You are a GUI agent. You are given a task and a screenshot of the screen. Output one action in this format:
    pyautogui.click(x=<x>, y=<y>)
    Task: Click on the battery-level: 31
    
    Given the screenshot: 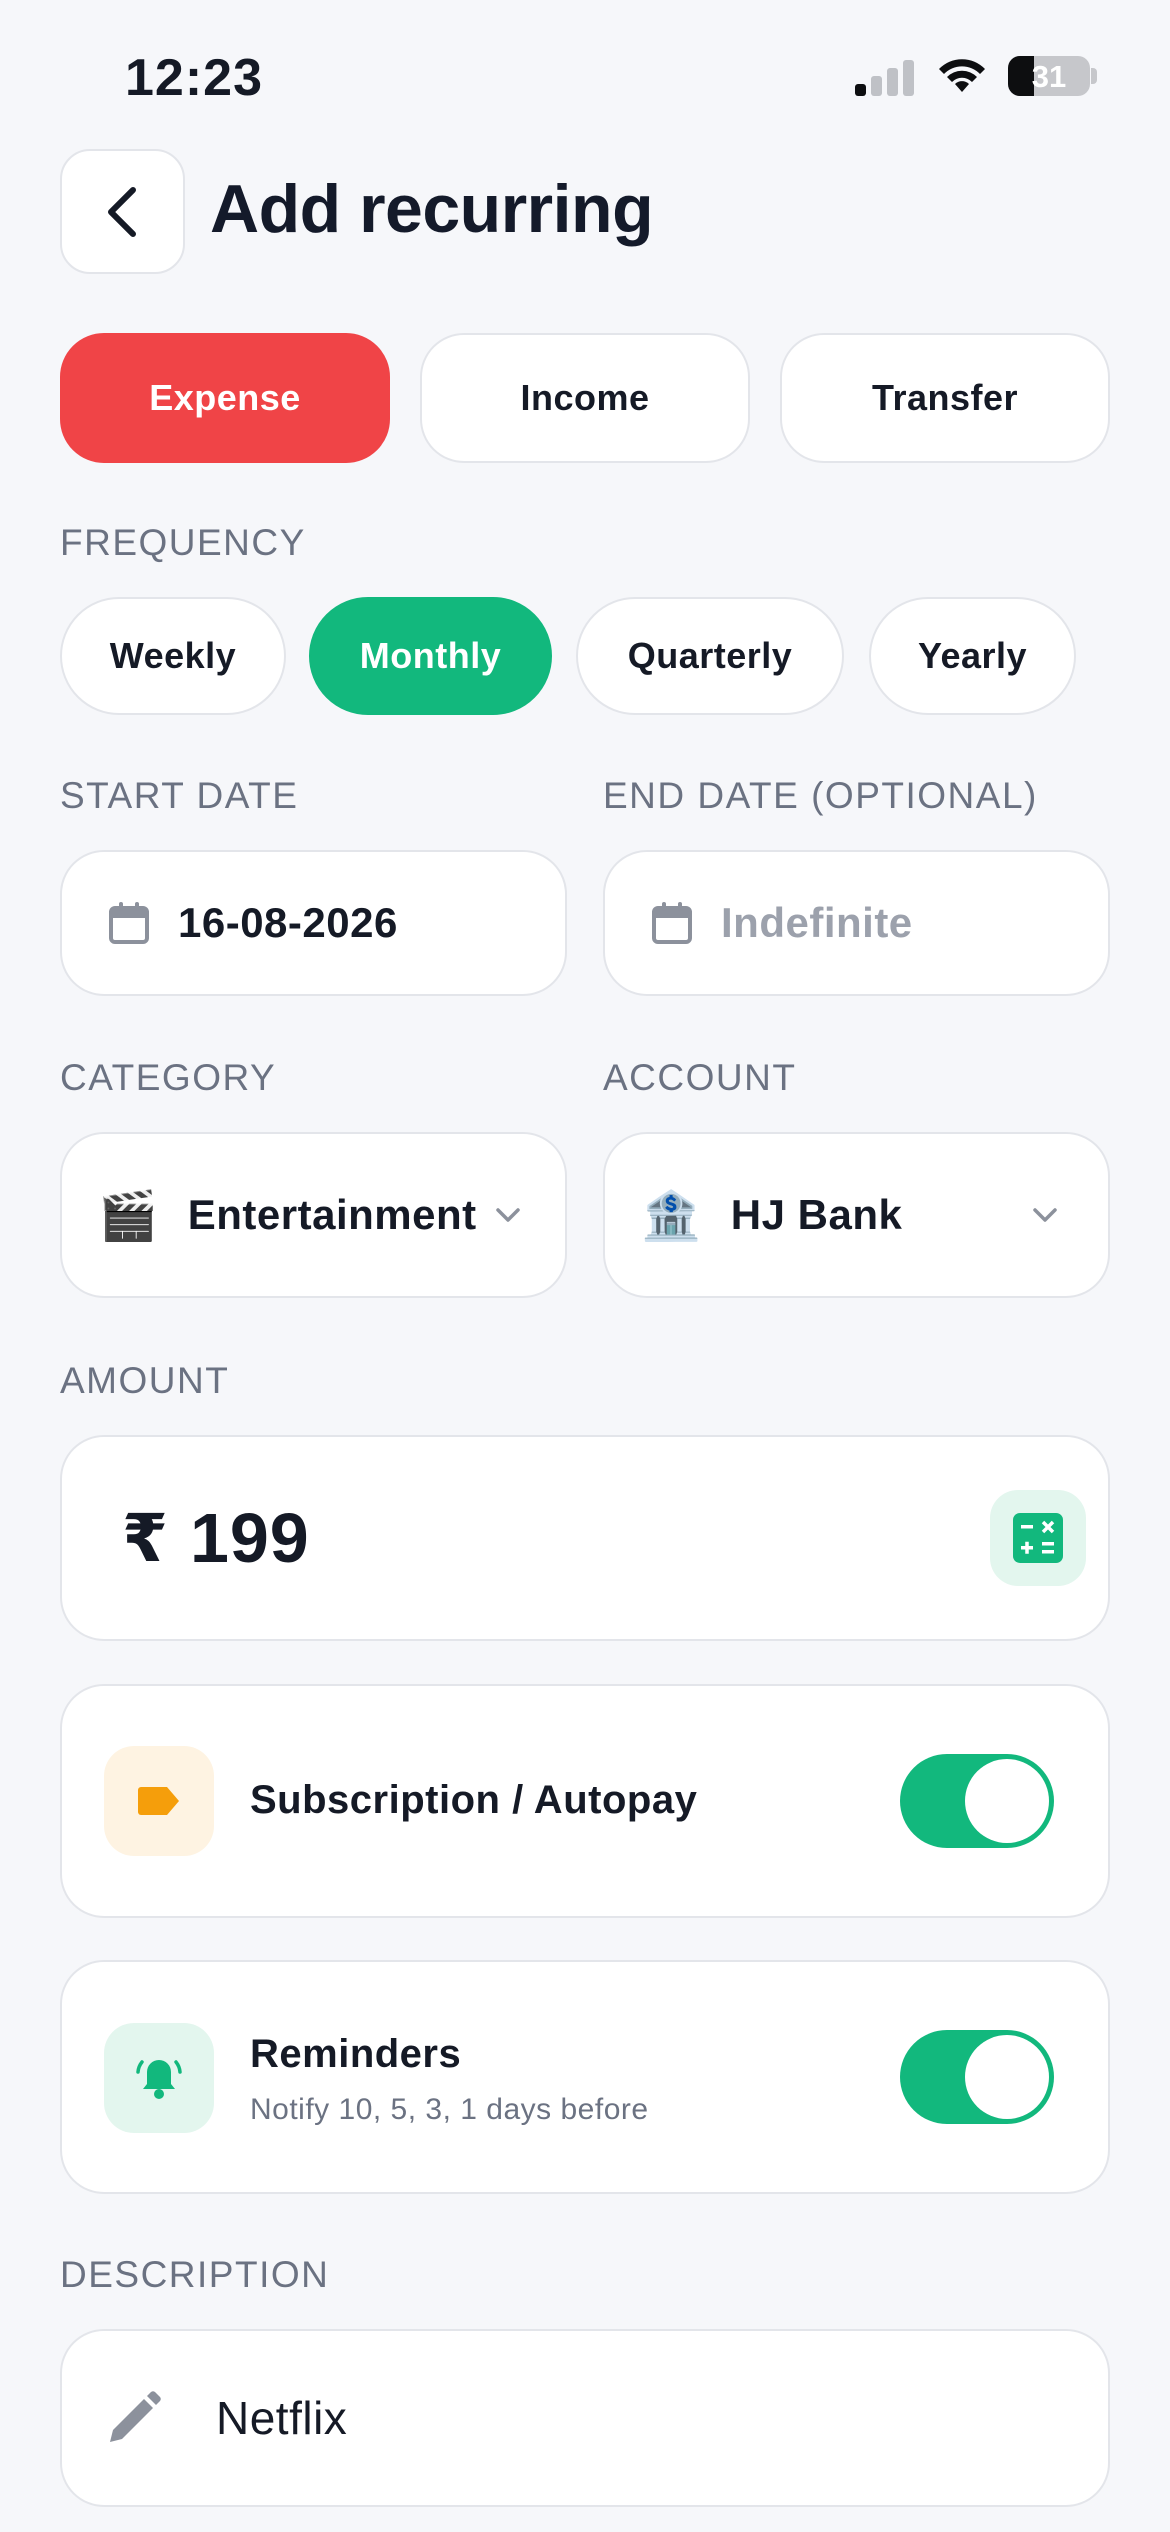 What is the action you would take?
    pyautogui.click(x=1049, y=76)
    